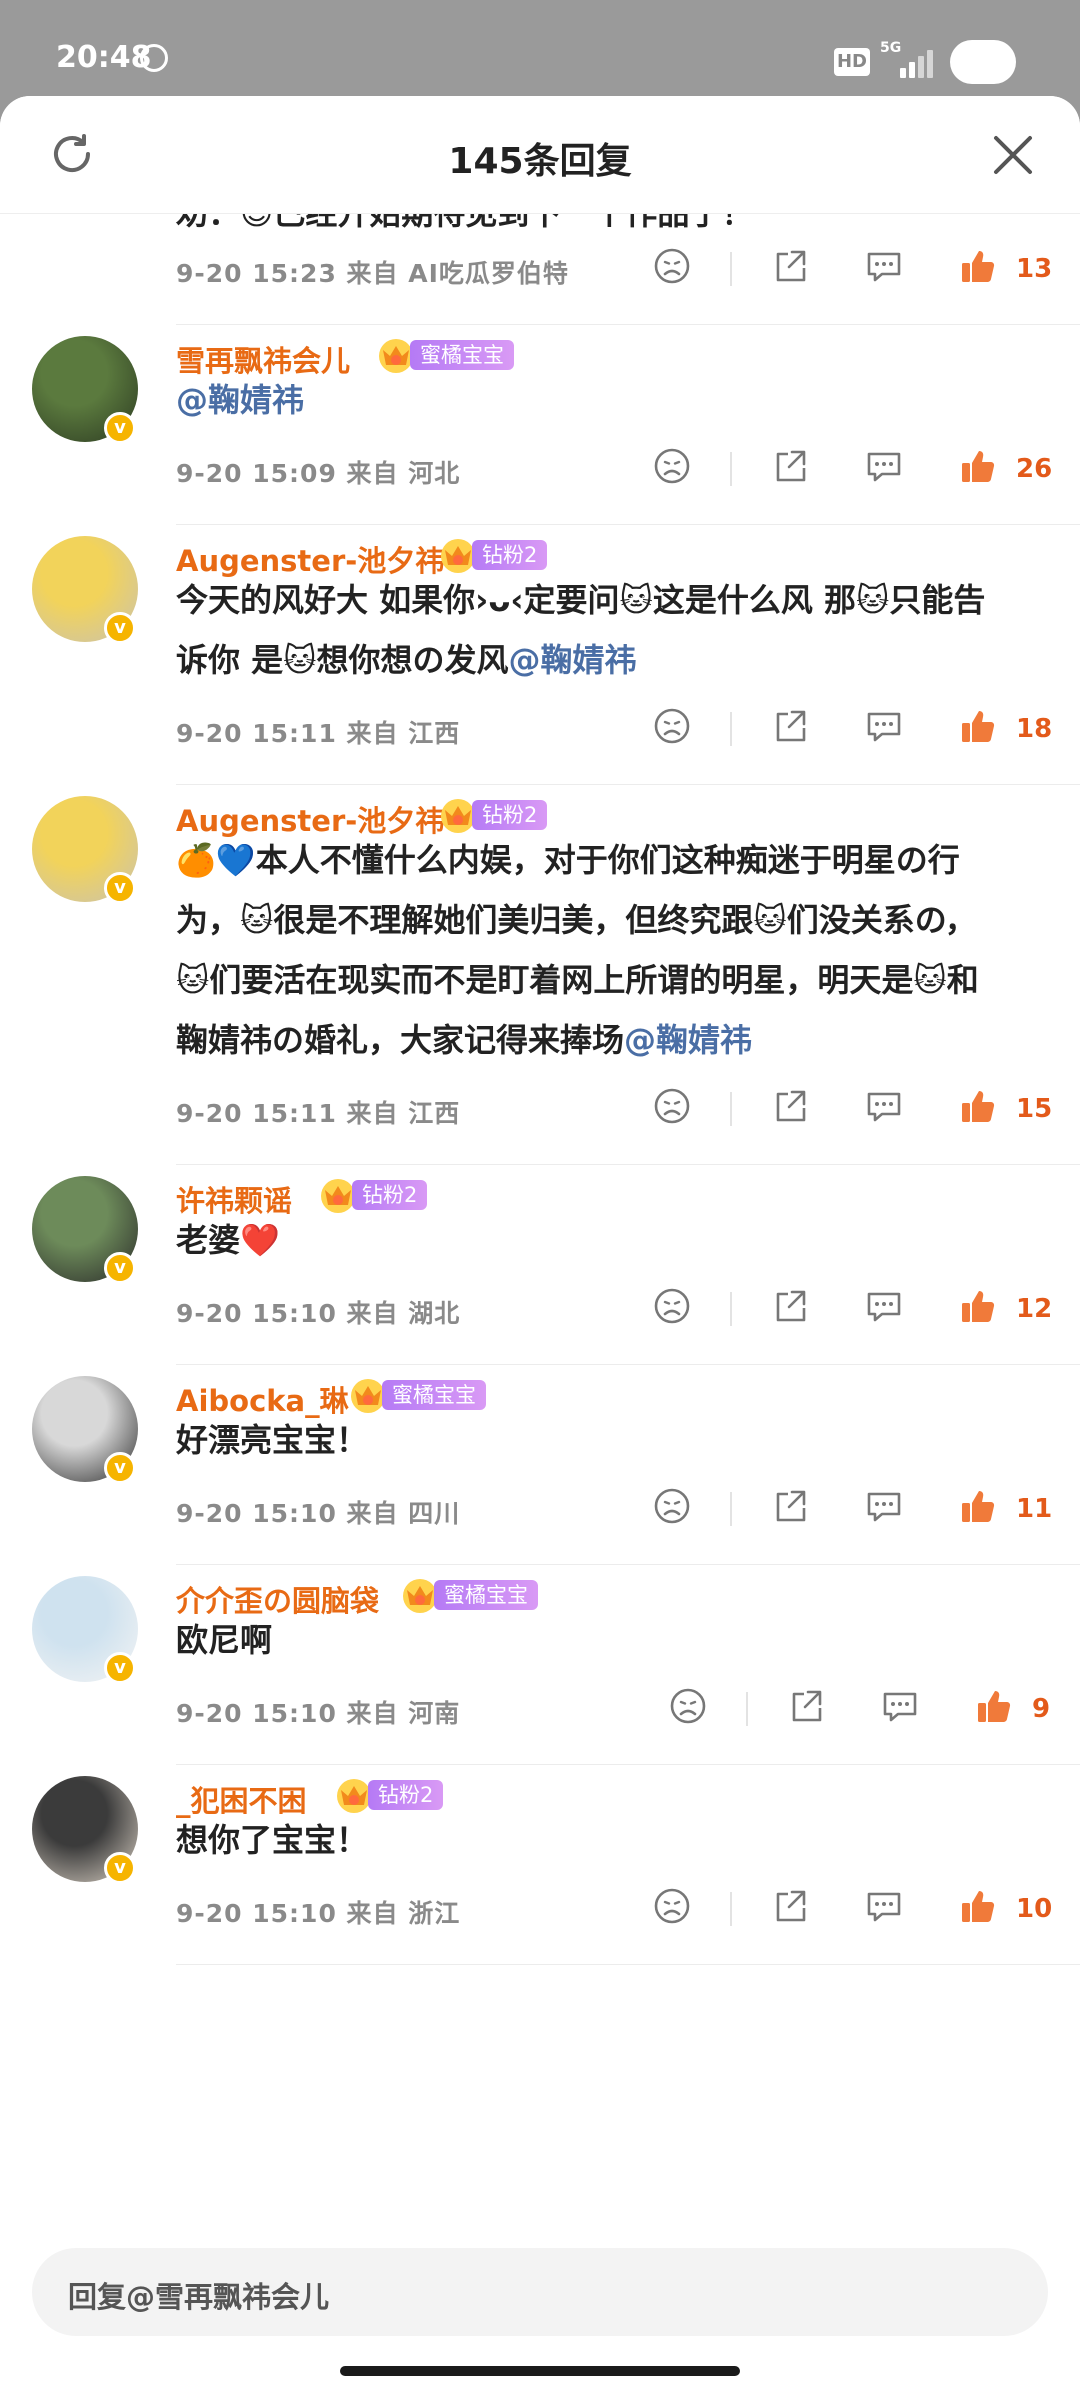 This screenshot has height=2400, width=1080. Describe the element at coordinates (606, 1240) in the screenshot. I see `comment-content: 老婆❤️` at that location.